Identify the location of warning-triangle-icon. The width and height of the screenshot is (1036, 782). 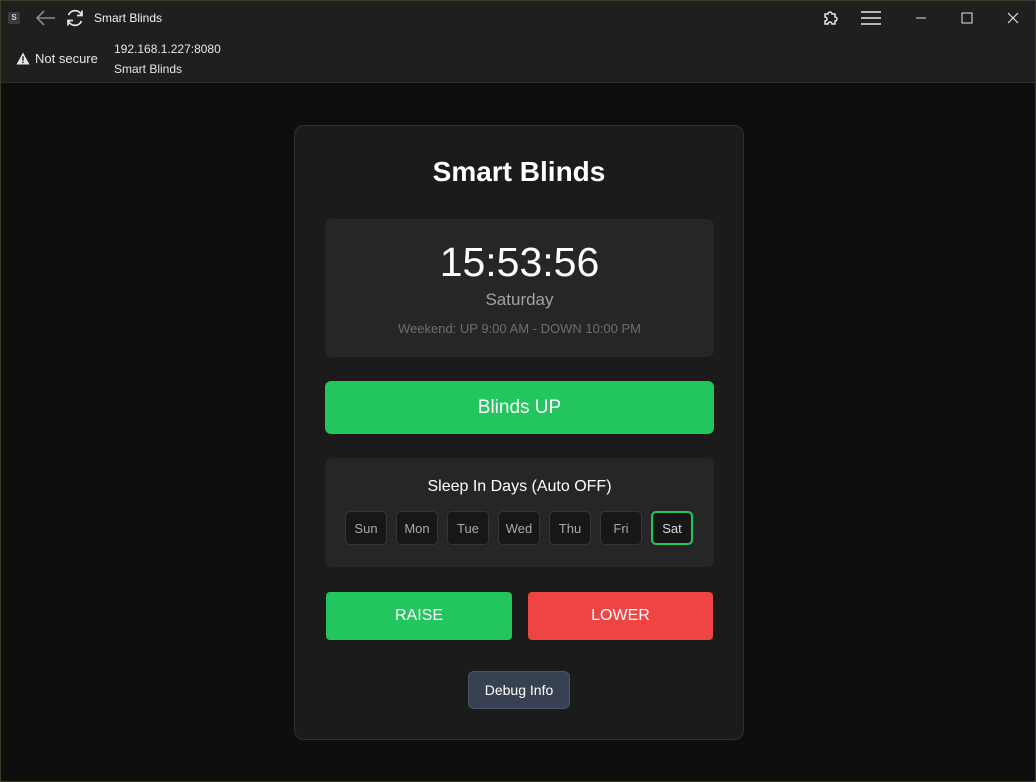
(23, 58).